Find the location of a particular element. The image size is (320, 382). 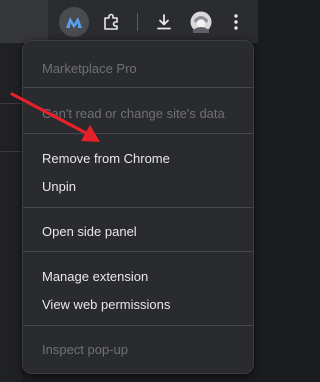

extensions-button is located at coordinates (111, 22).